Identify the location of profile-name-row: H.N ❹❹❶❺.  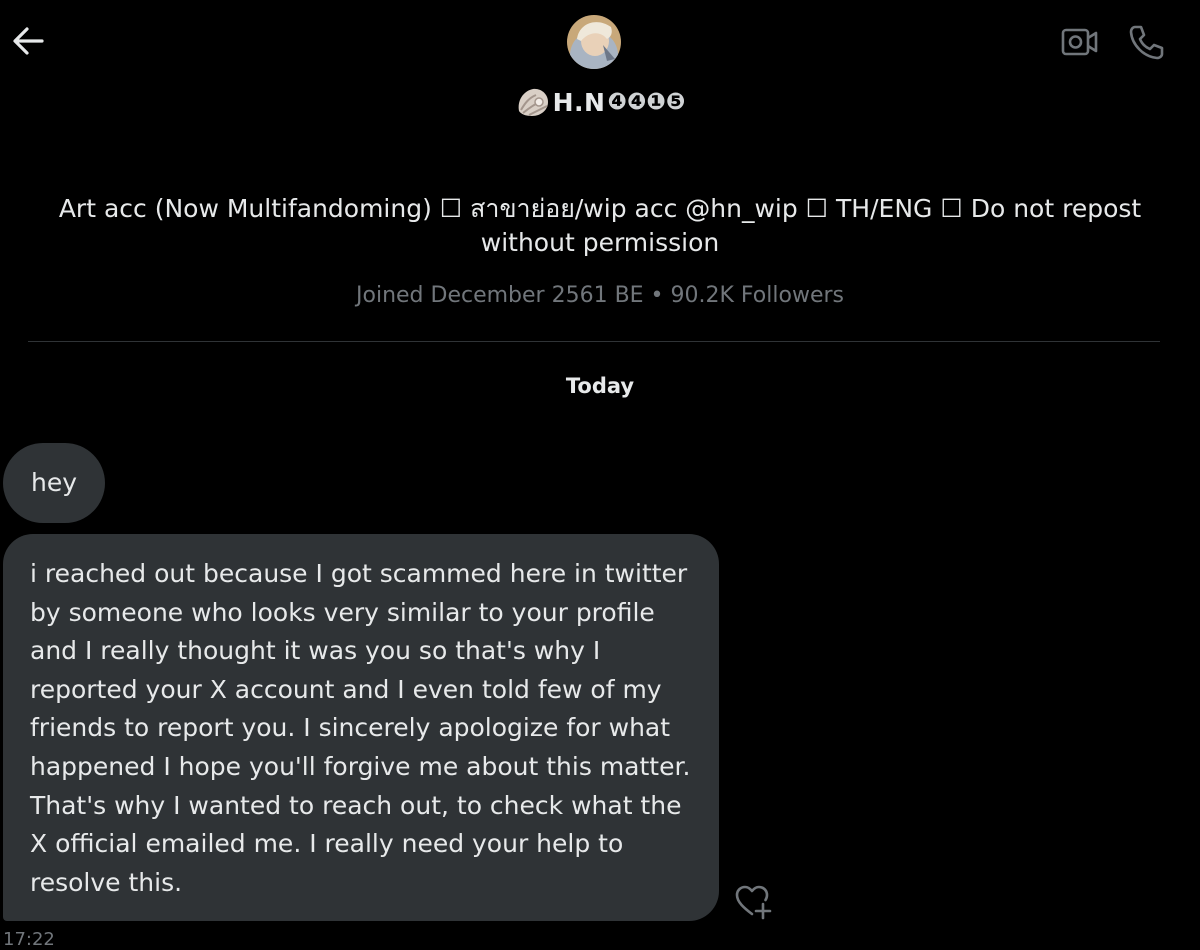
(600, 102).